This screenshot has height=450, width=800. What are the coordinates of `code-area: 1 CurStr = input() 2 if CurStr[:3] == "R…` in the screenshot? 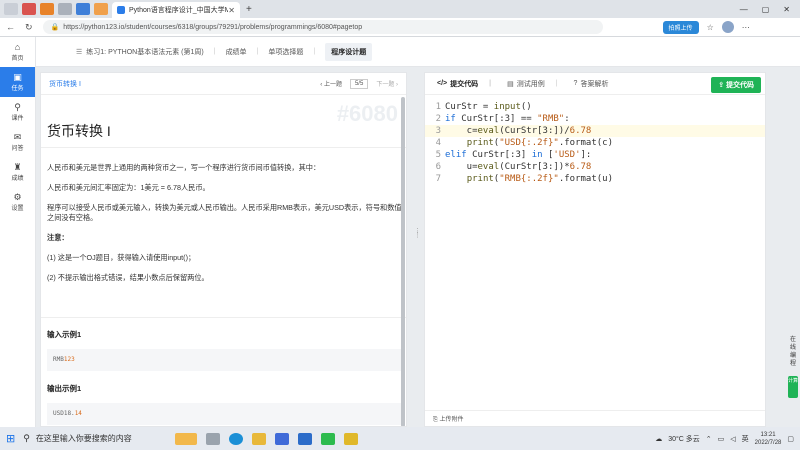 It's located at (595, 143).